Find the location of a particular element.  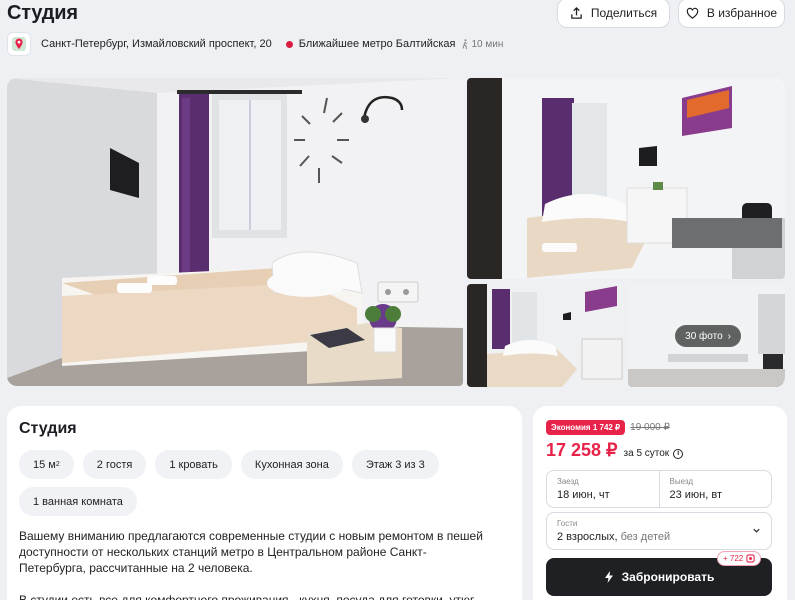

lightning-icon is located at coordinates (608, 577).